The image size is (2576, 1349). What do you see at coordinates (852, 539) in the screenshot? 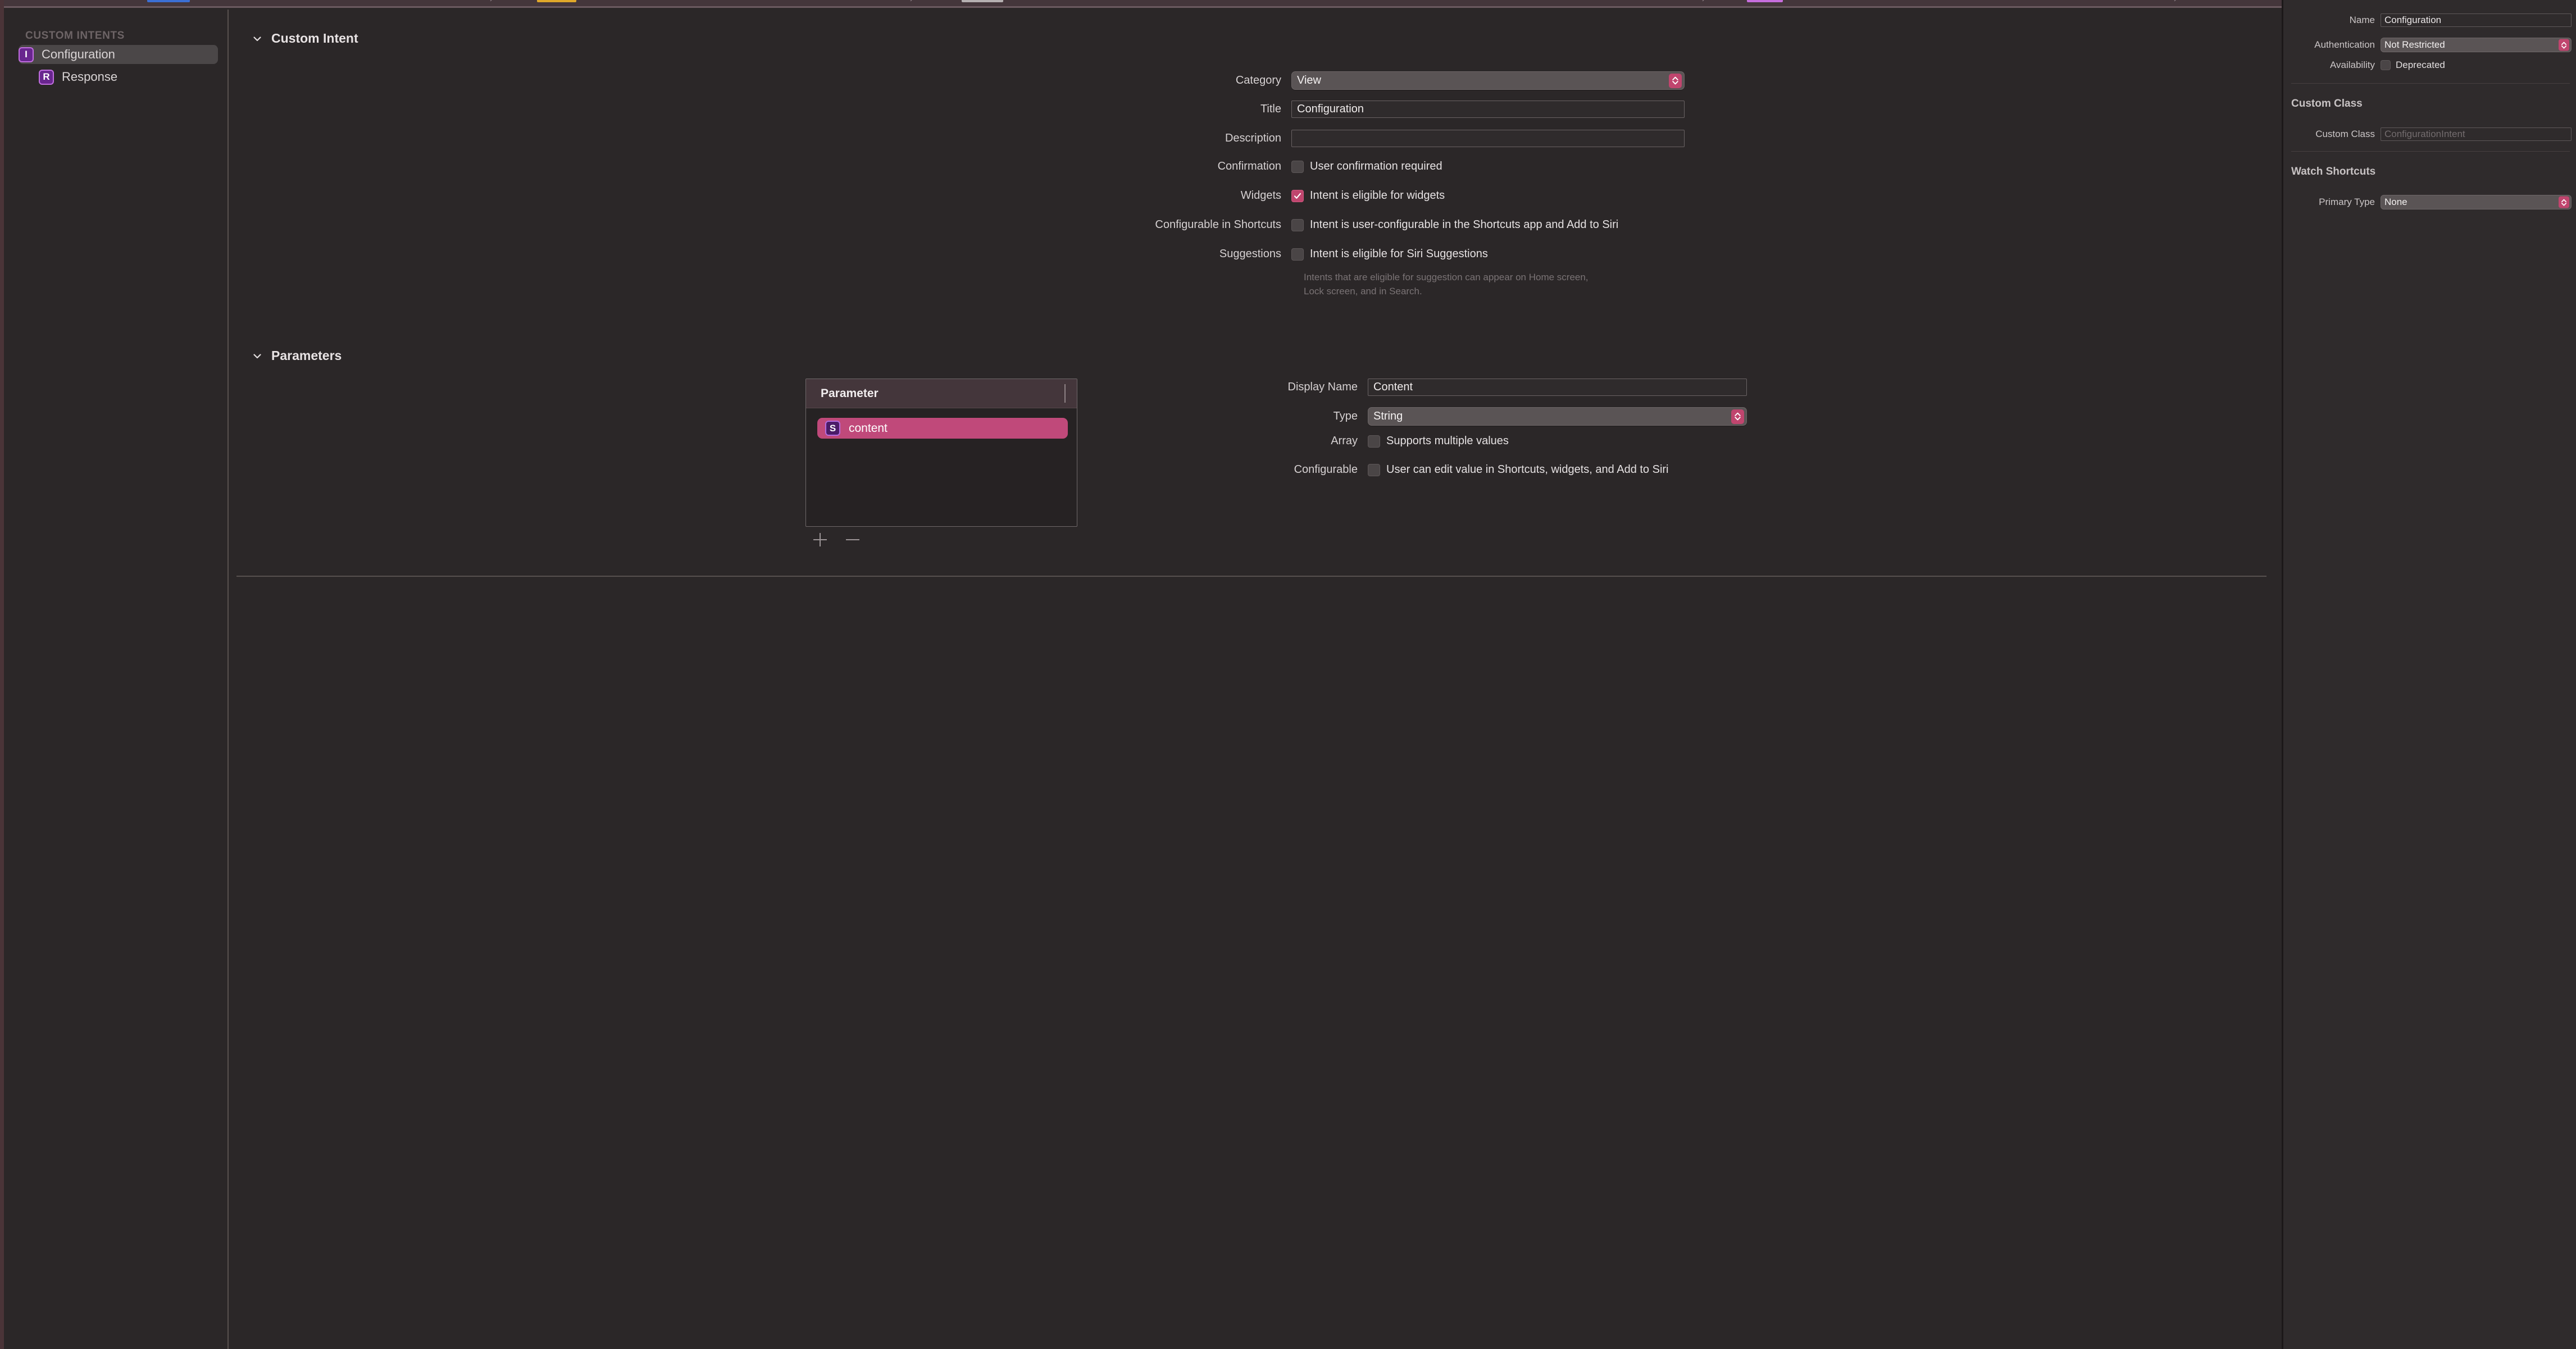
I see `remove-parameter-button` at bounding box center [852, 539].